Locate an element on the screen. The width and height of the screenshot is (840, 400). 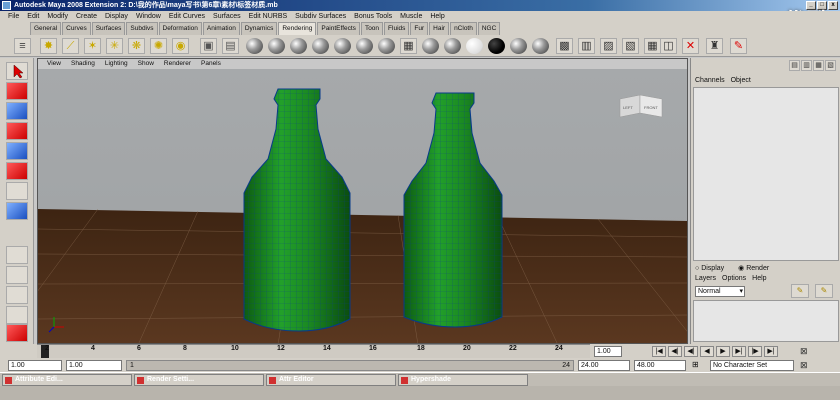
shelf-menu-icon: ≡ is located at coordinates (22, 46).